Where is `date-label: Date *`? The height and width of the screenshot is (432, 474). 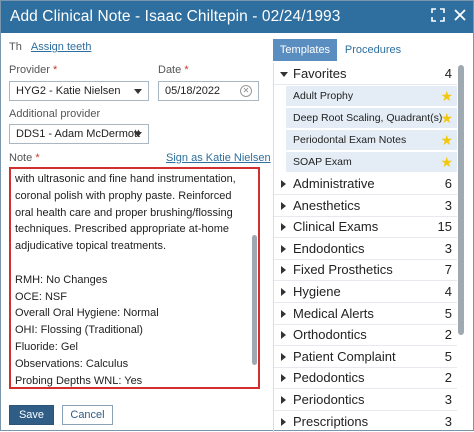
date-label: Date * is located at coordinates (173, 70).